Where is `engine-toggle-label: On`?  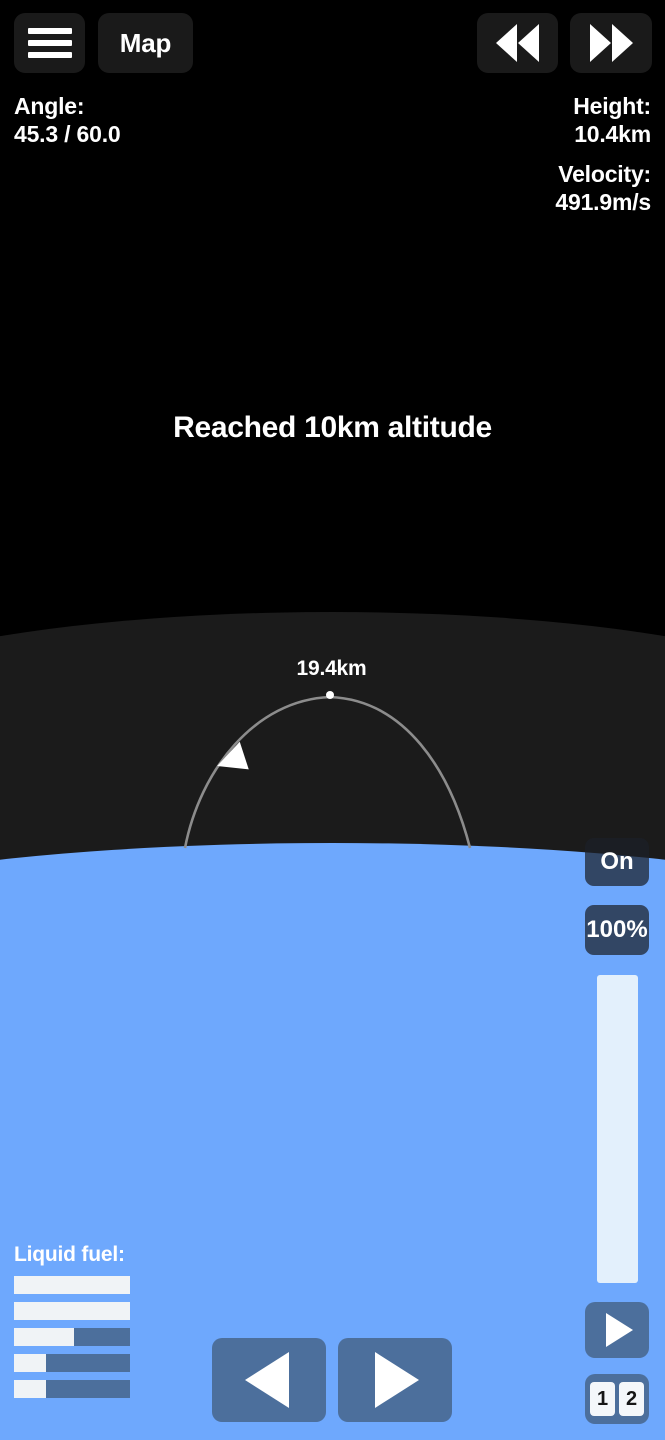
engine-toggle-label: On is located at coordinates (617, 861).